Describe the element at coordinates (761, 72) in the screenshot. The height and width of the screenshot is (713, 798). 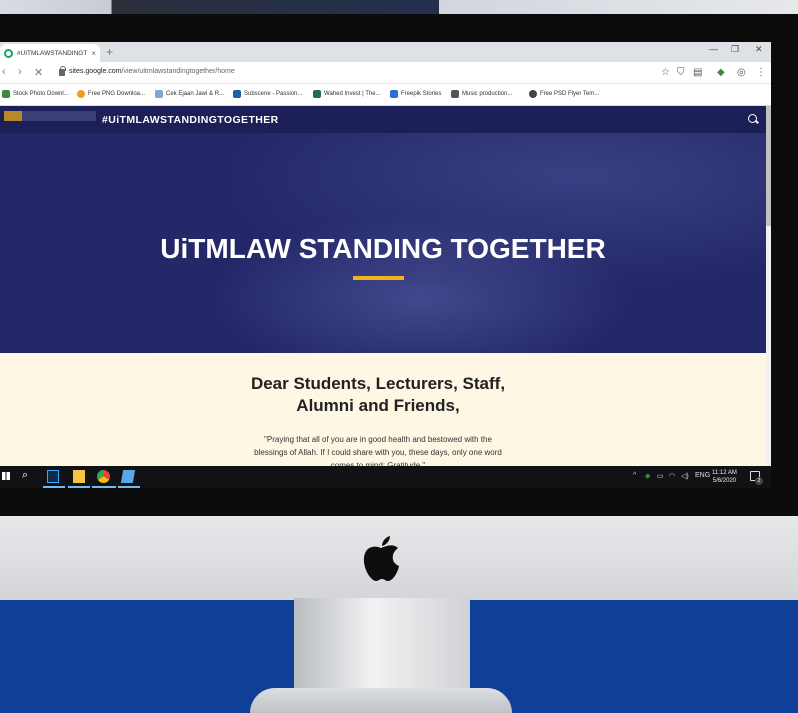
I see `menu-kebab-icon: ⋮` at that location.